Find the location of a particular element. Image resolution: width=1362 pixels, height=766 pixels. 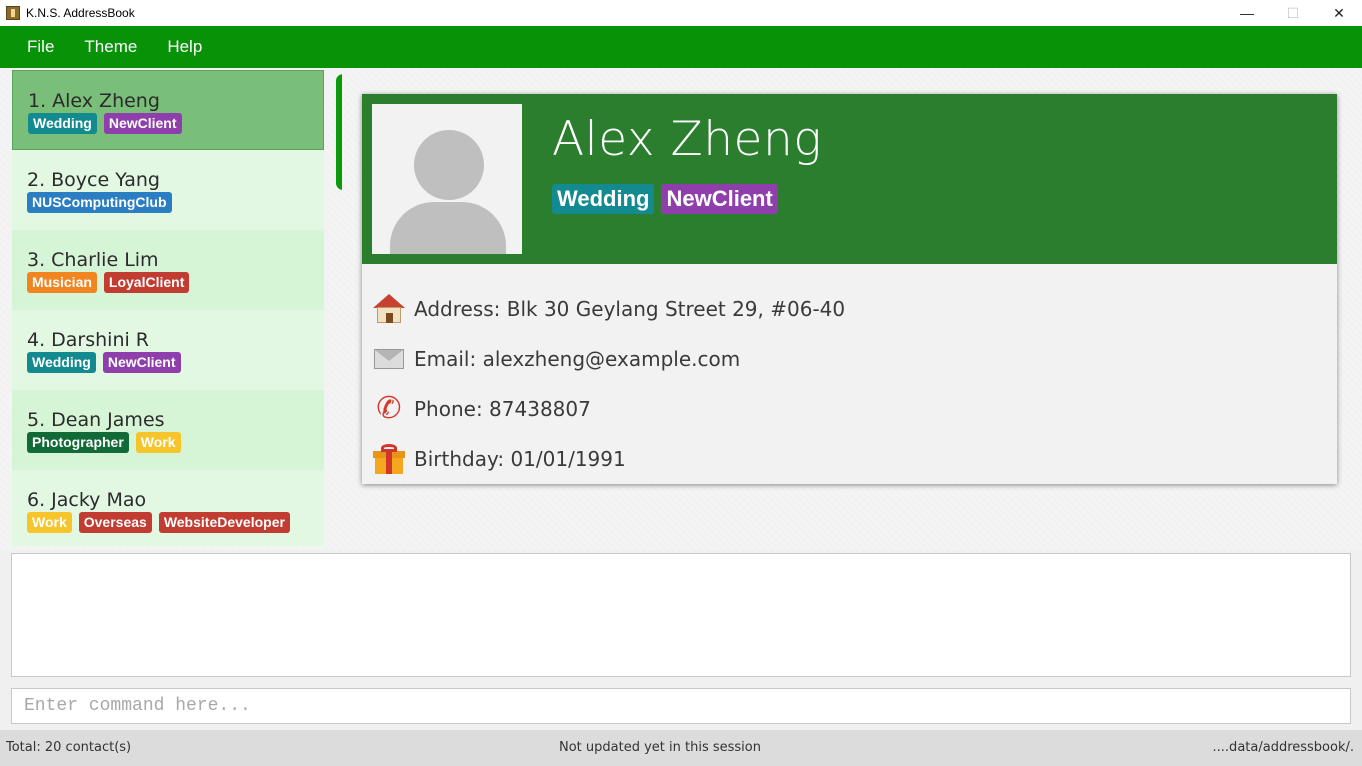

tag-overseas: Overseas is located at coordinates (115, 522).